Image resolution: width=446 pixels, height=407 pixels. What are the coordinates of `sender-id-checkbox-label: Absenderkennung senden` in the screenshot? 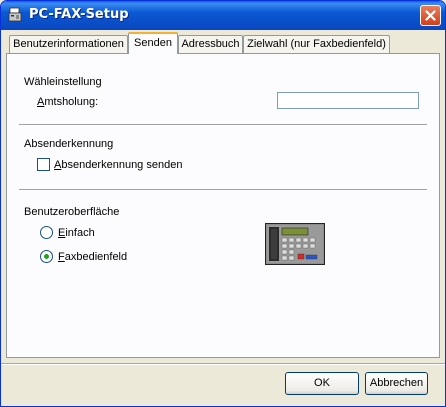 It's located at (118, 165).